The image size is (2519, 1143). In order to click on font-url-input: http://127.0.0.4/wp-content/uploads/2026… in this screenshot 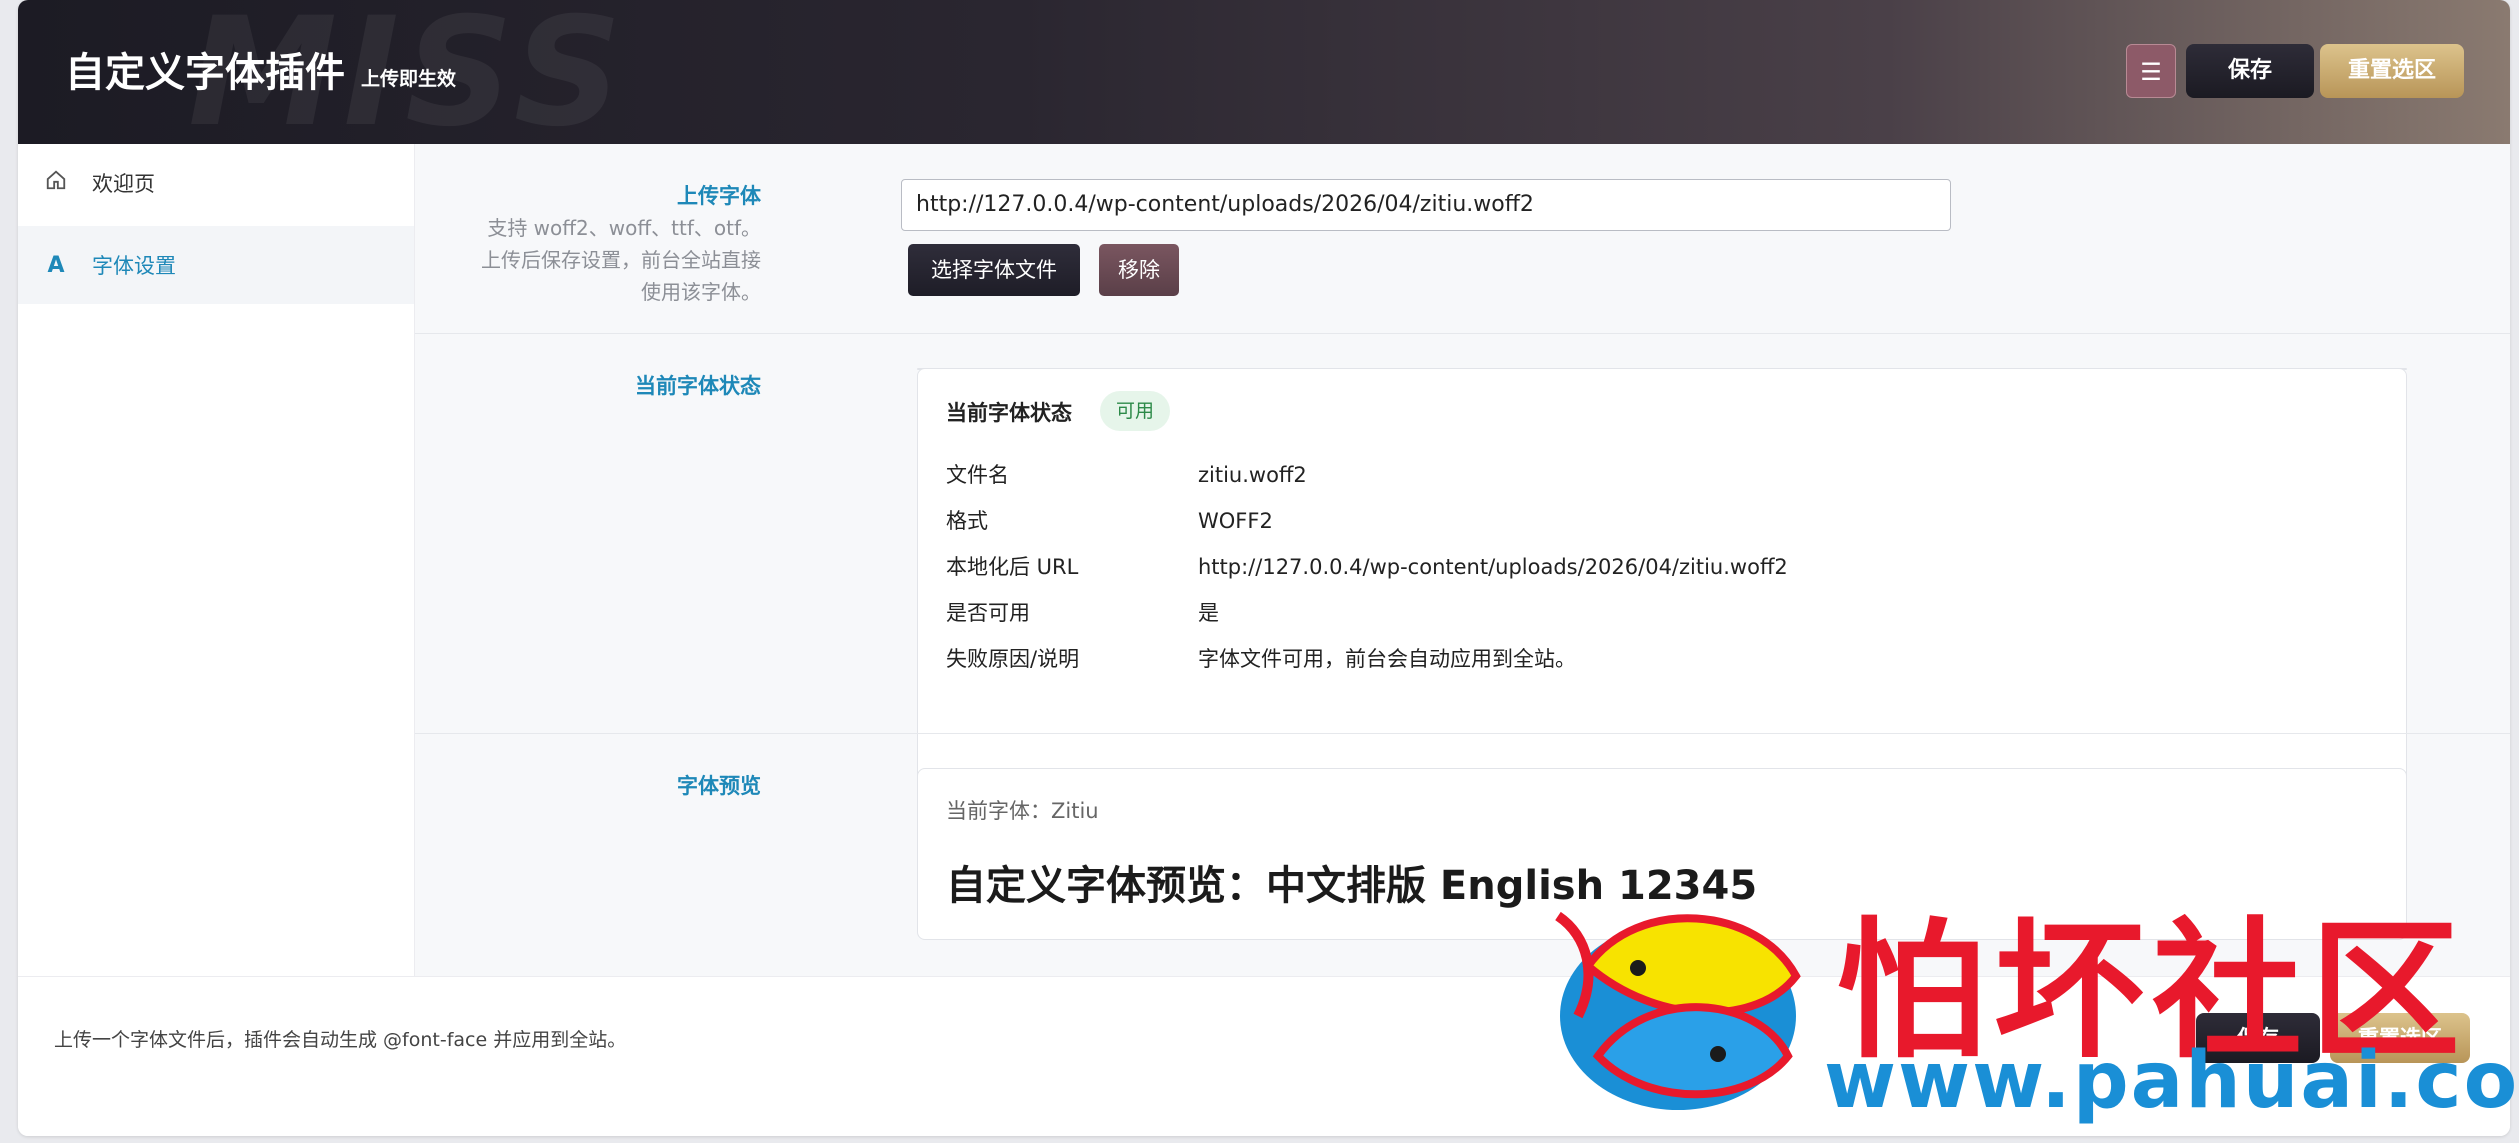, I will do `click(1426, 205)`.